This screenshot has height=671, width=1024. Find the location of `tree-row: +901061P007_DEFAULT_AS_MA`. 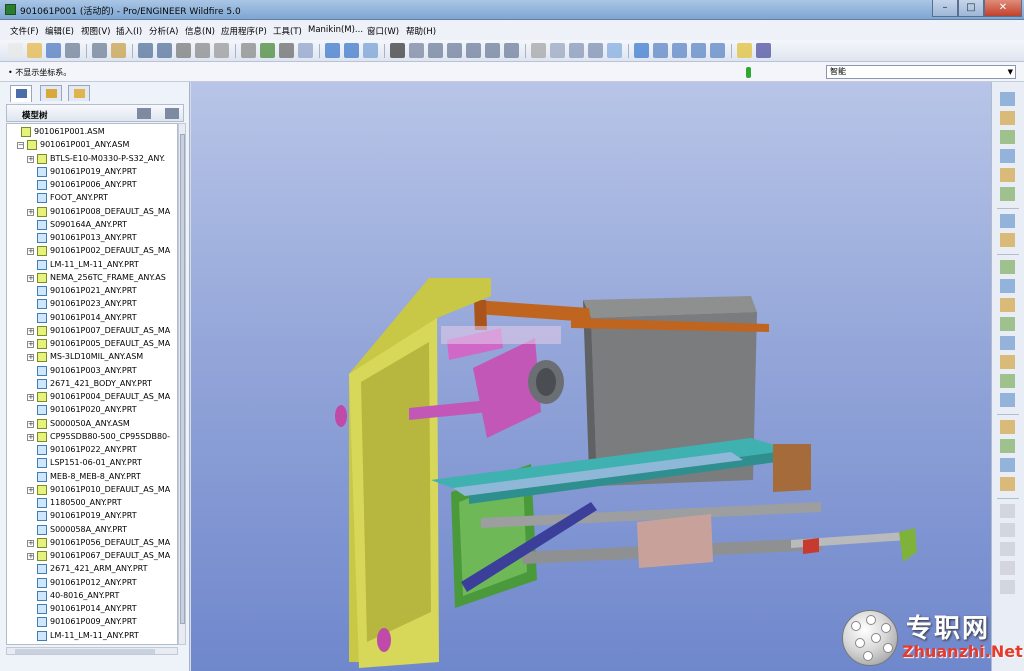

tree-row: +901061P007_DEFAULT_AS_MA is located at coordinates (92, 331).